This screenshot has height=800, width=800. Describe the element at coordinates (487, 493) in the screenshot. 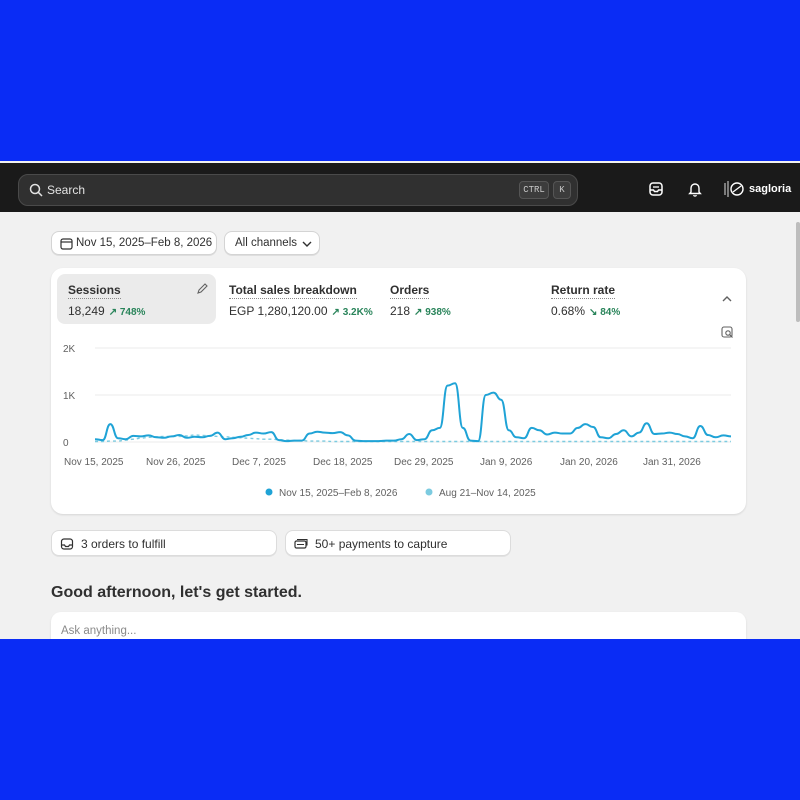

I see `legend-label: Aug 21–Nov 14, 2025` at that location.